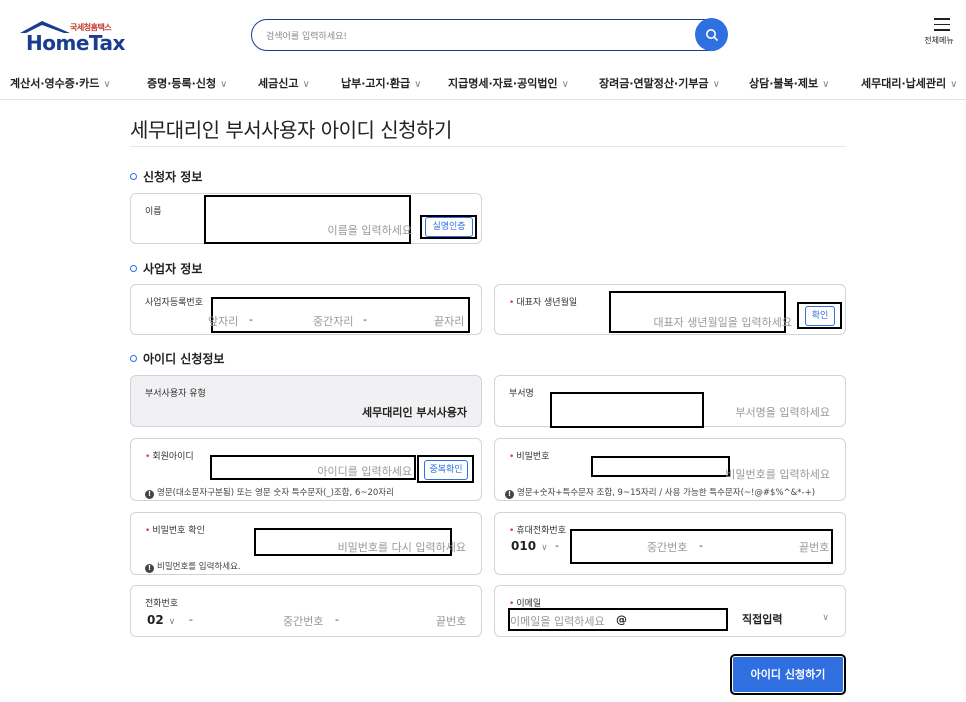 Image resolution: width=966 pixels, height=702 pixels. I want to click on mobile-prefix-value: 010, so click(524, 546).